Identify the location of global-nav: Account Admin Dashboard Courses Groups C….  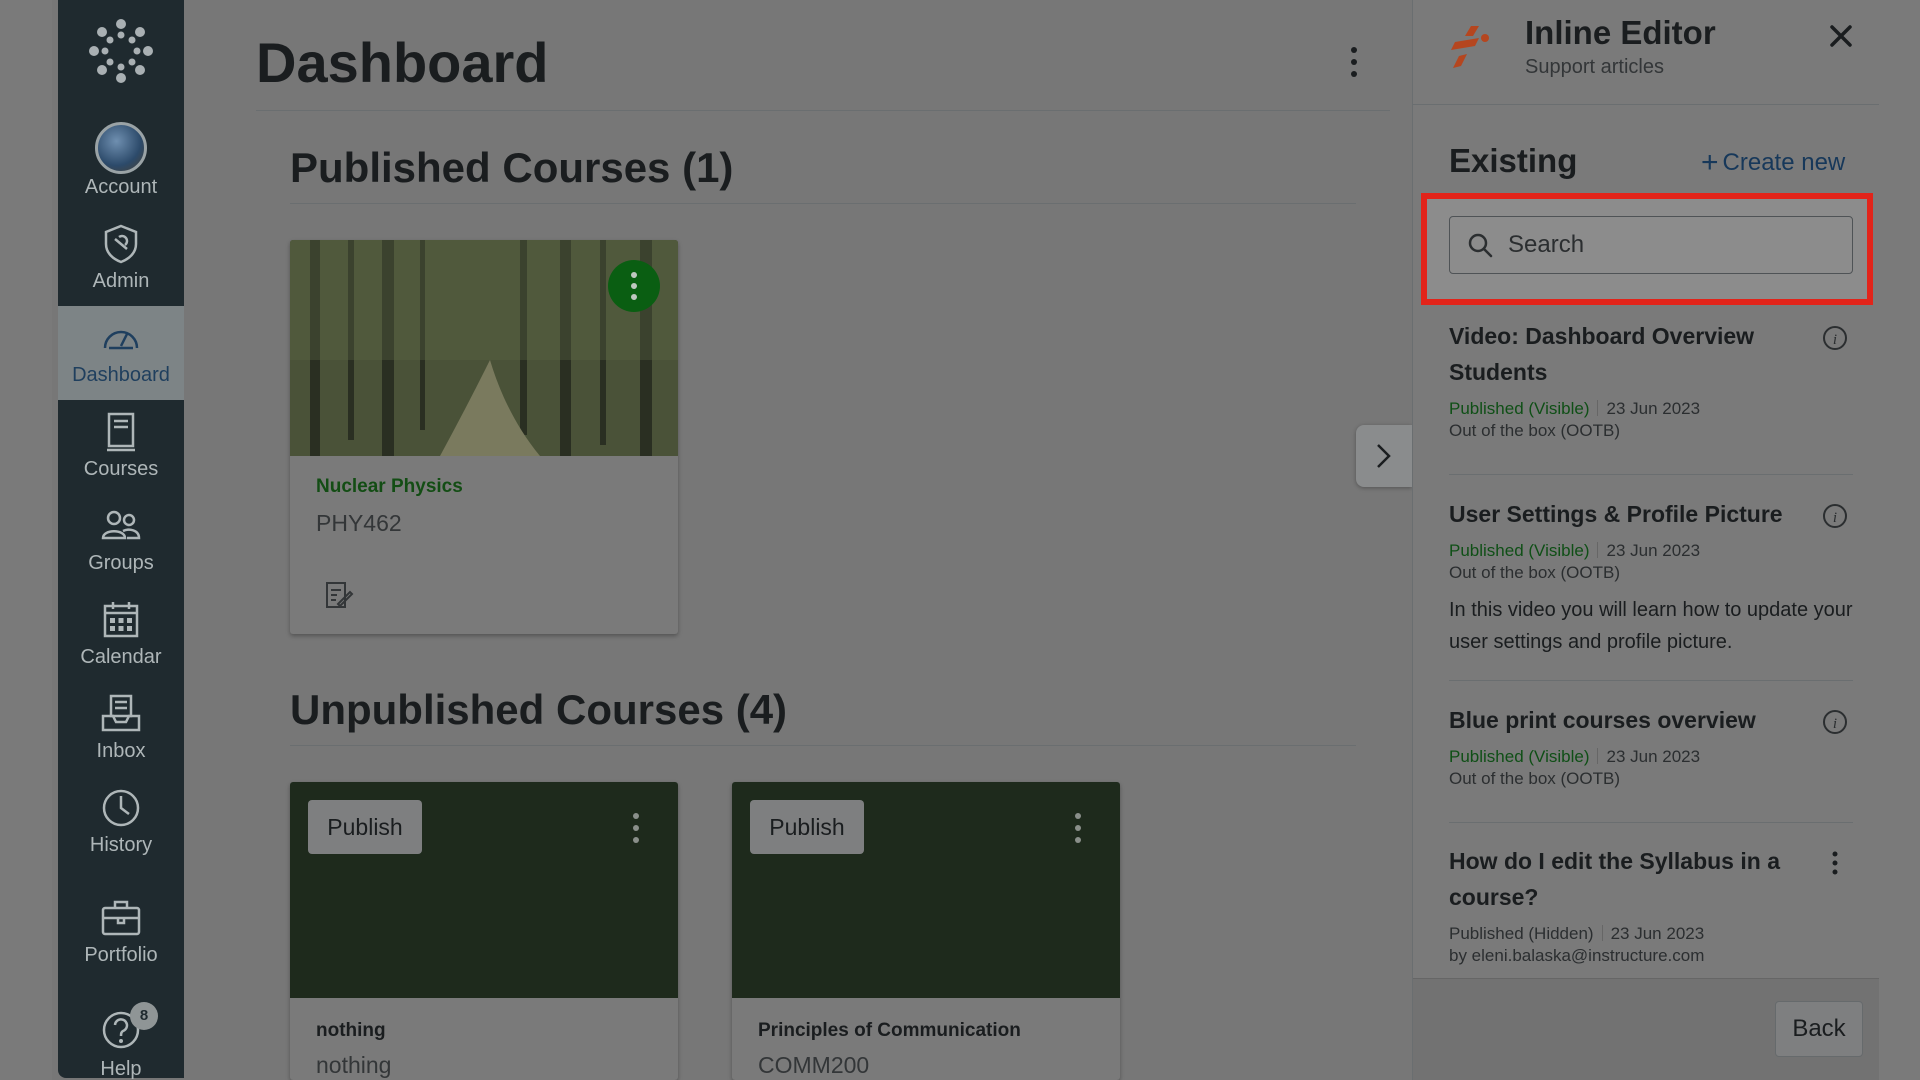
(121, 540).